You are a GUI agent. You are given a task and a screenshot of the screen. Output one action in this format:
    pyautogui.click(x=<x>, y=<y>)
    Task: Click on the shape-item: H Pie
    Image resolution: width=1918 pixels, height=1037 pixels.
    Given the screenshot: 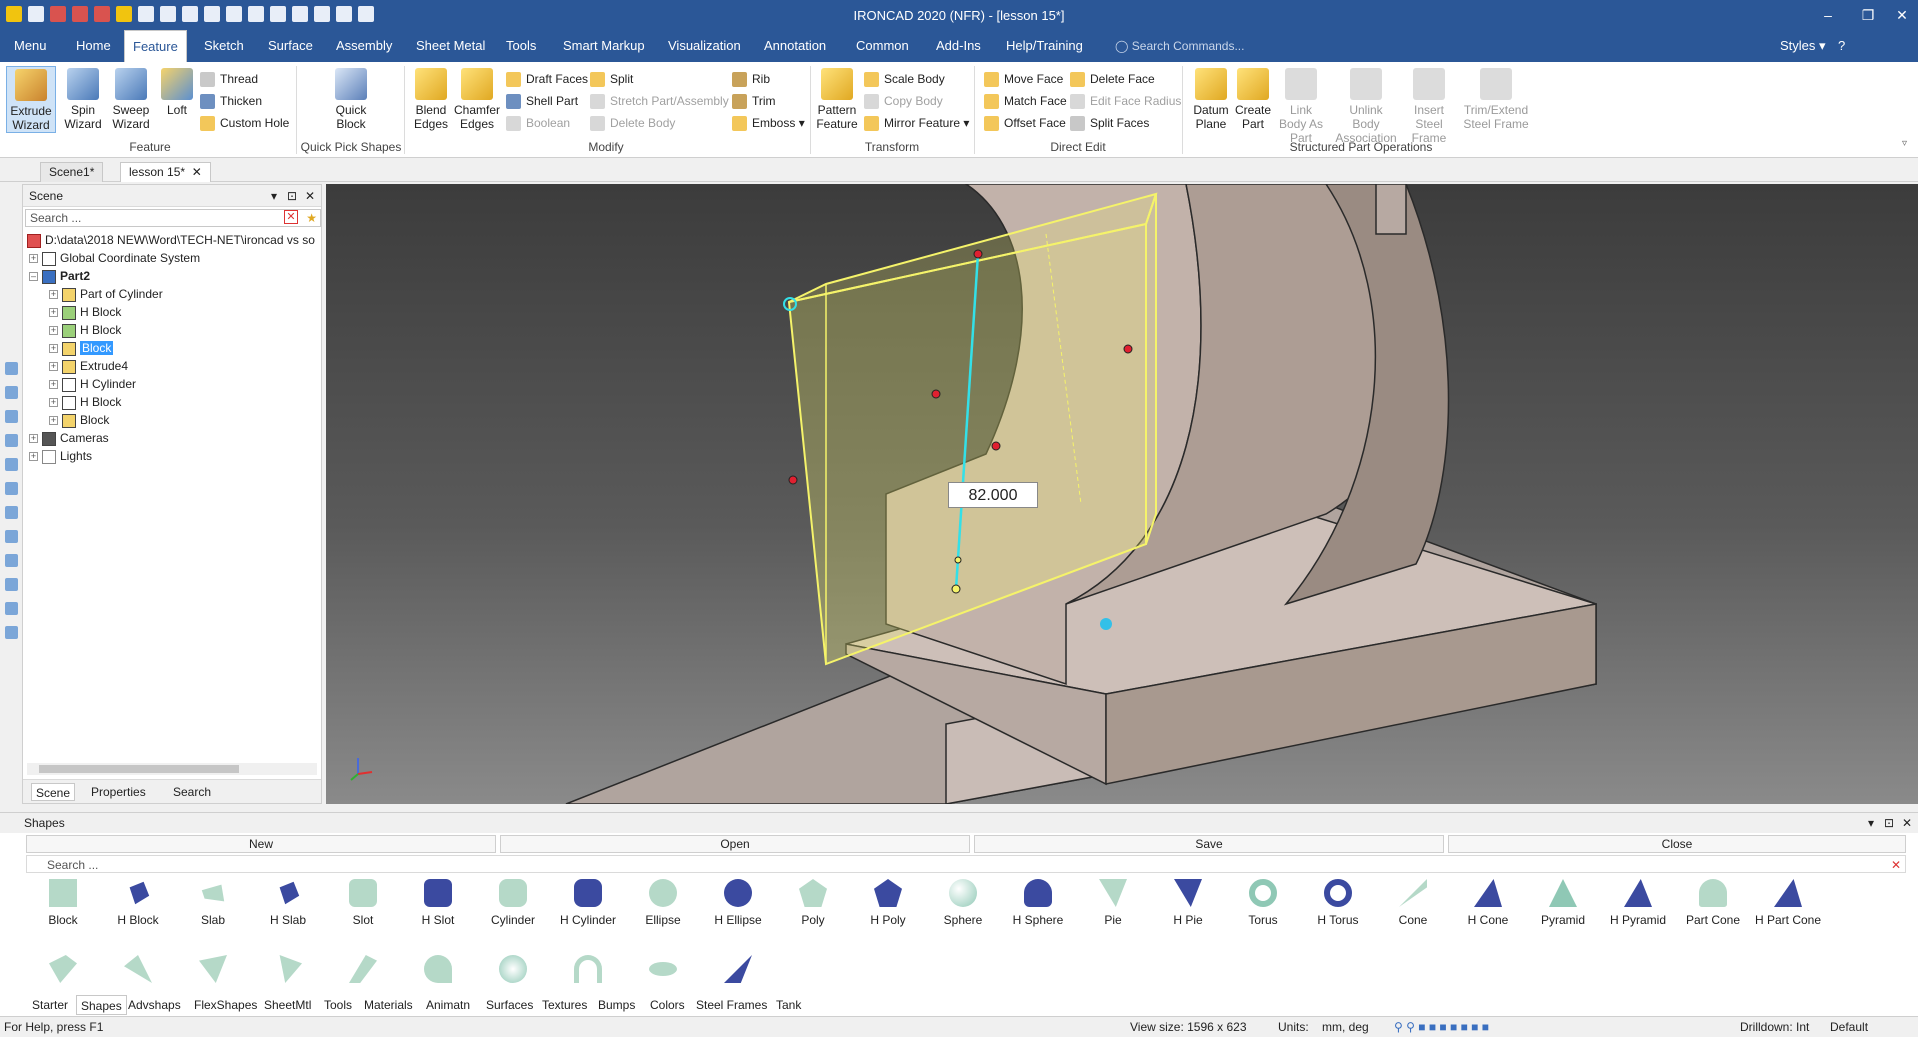 What is the action you would take?
    pyautogui.click(x=1188, y=903)
    